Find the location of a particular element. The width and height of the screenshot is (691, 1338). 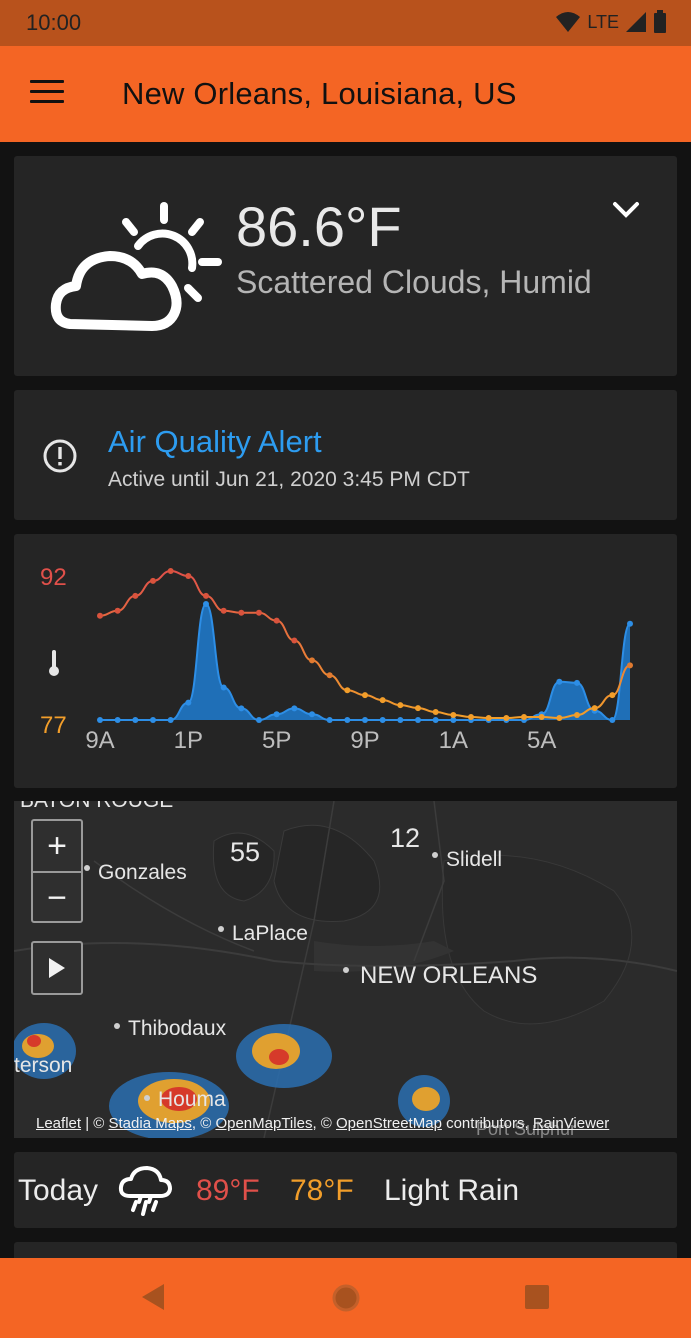

map-dot-slidell is located at coordinates (435, 855).